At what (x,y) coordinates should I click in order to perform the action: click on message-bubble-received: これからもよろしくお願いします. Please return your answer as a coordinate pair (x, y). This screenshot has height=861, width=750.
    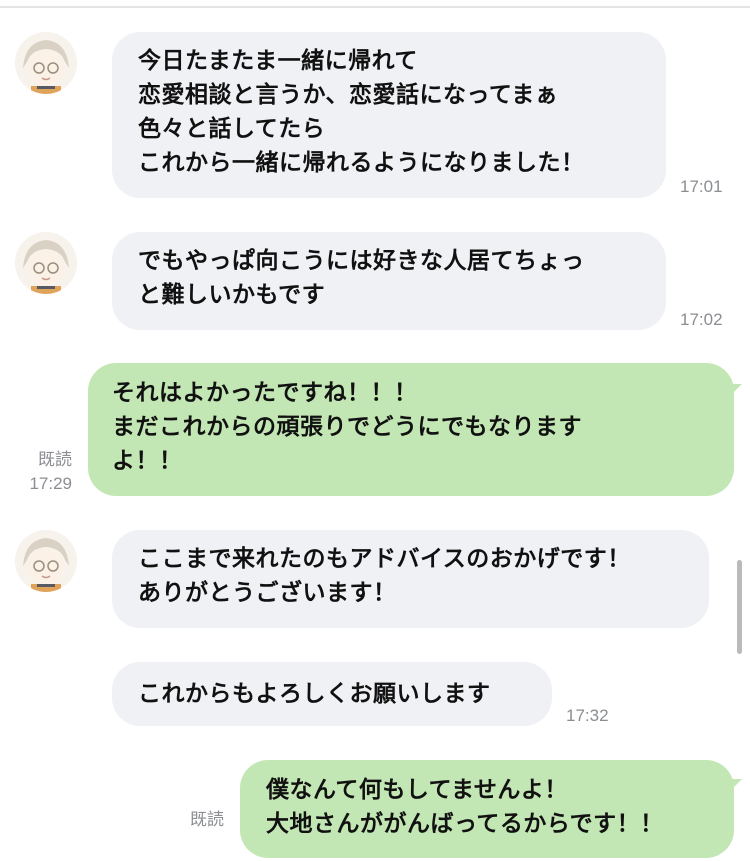
    Looking at the image, I should click on (332, 694).